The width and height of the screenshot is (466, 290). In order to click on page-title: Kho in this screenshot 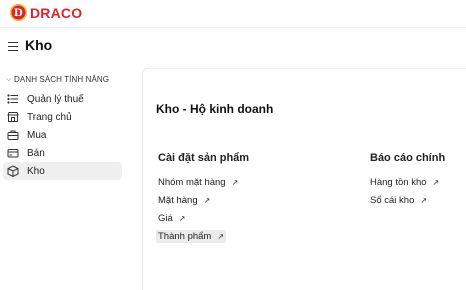, I will do `click(39, 45)`.